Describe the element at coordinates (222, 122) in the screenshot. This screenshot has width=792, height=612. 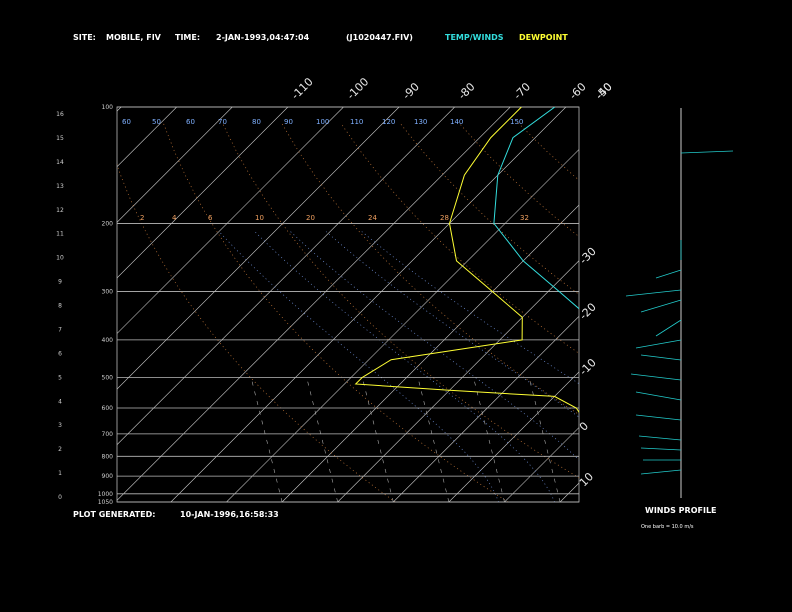
I see `theta-label: 70` at that location.